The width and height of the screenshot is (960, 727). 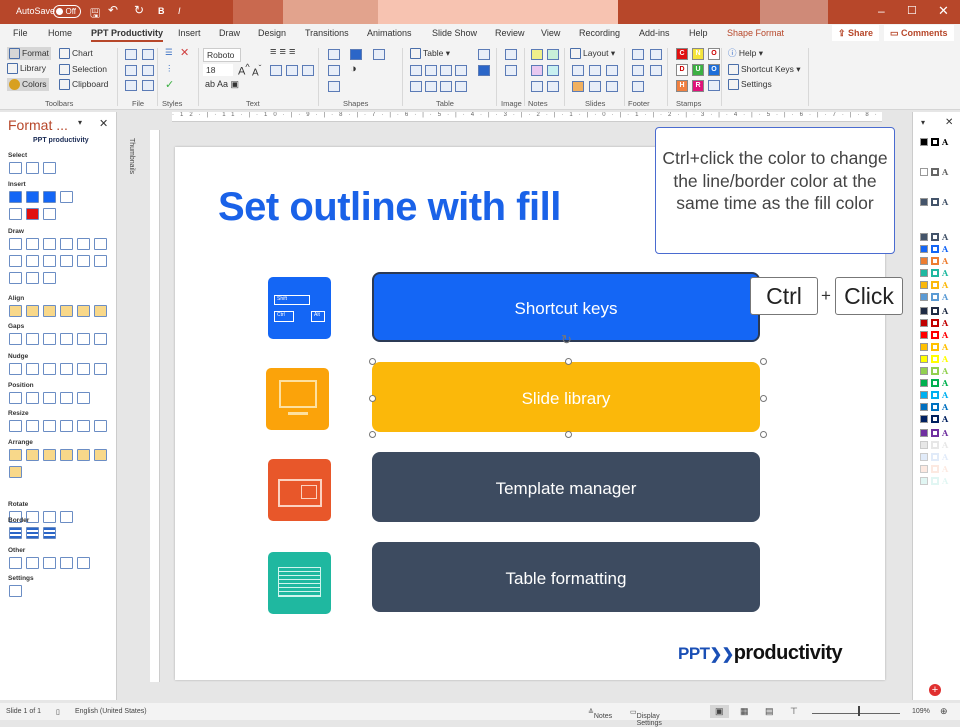 I want to click on note-delete-icon, so click(x=553, y=86).